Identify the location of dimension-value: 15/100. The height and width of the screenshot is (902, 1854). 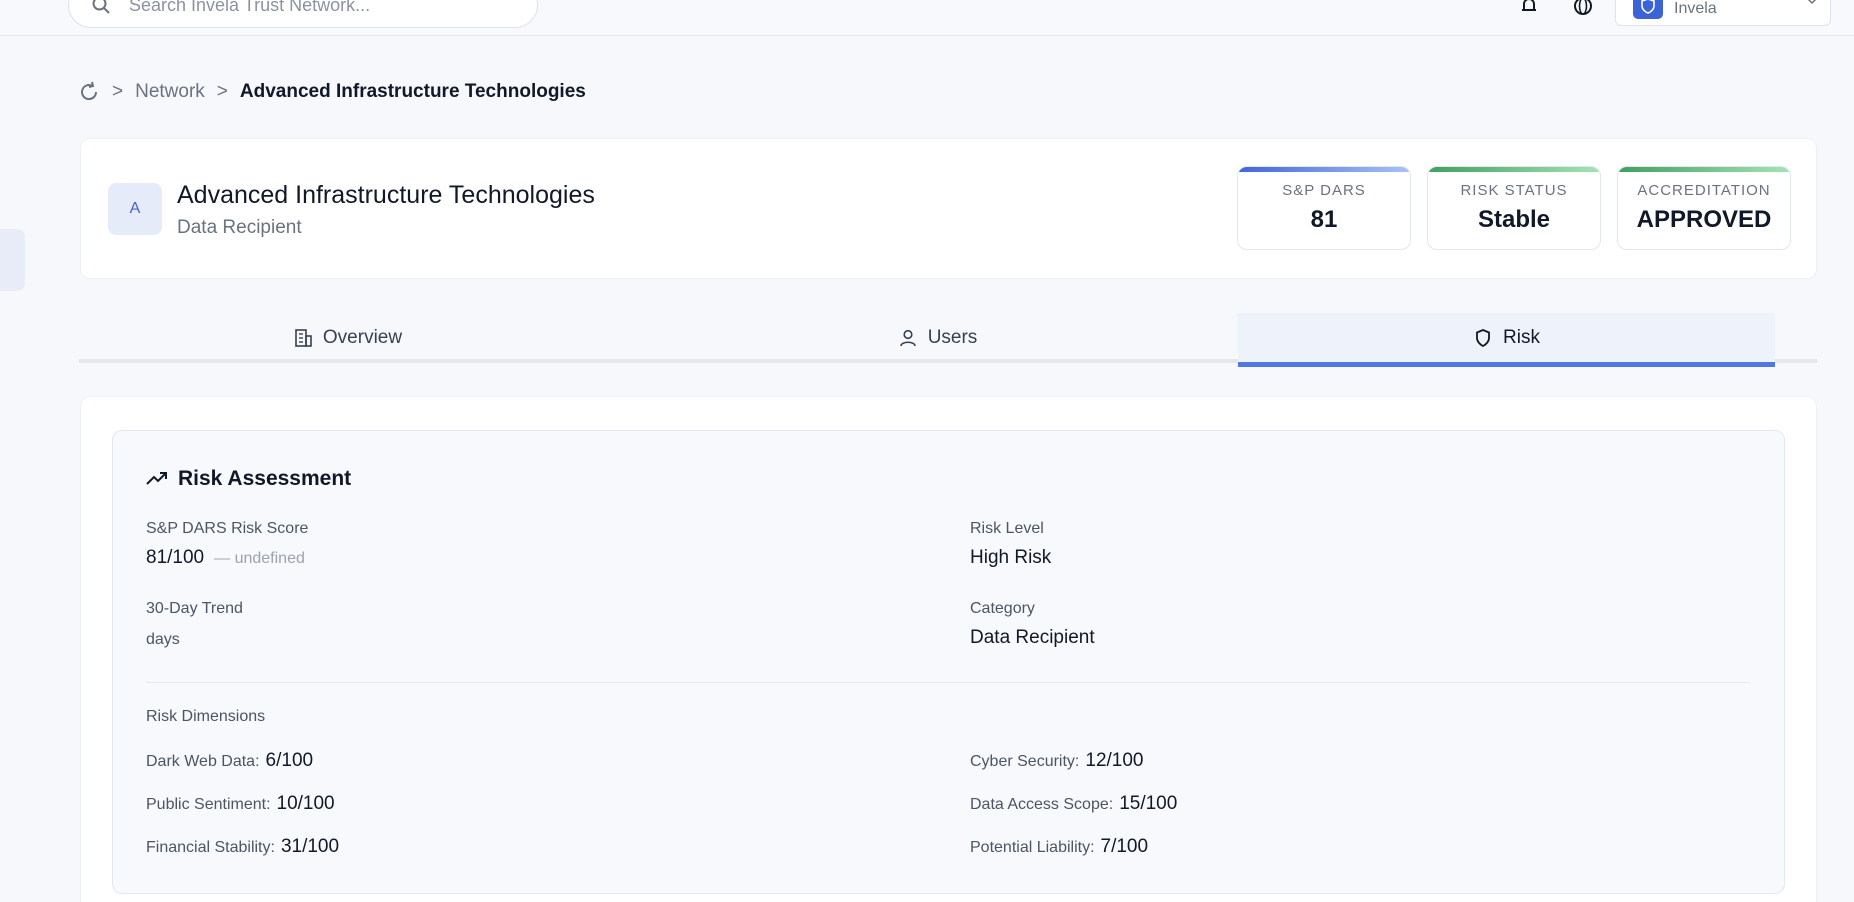
(1148, 803).